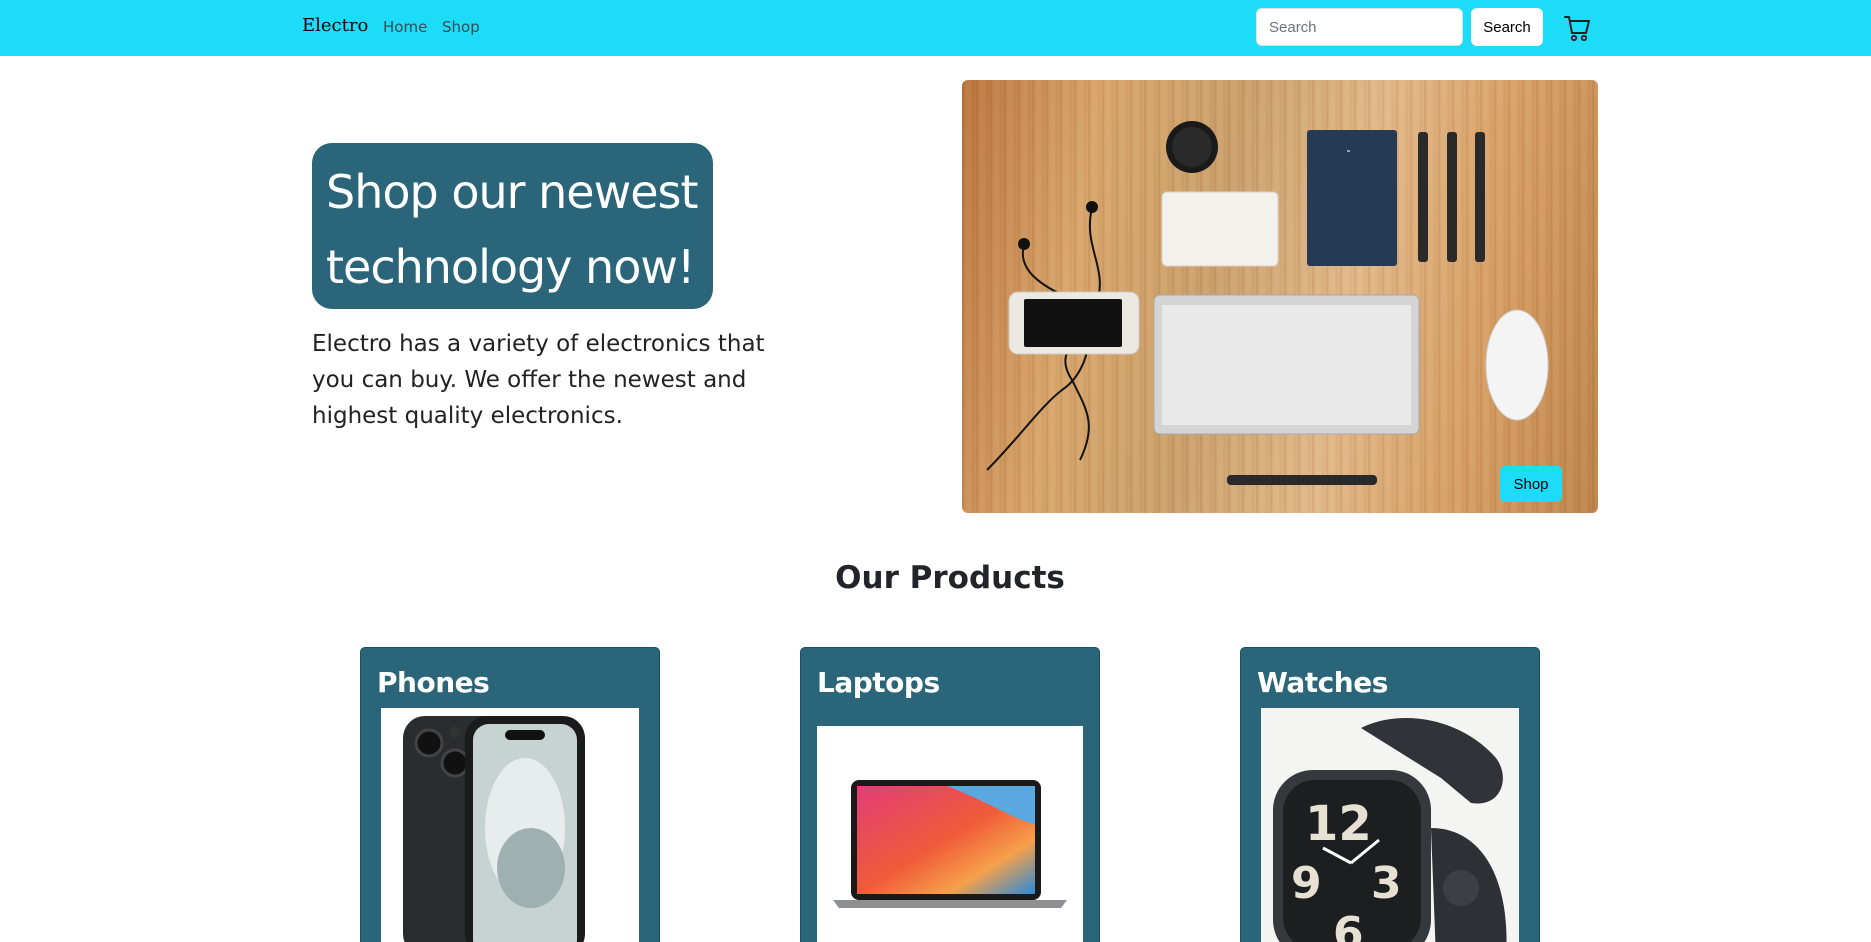 The height and width of the screenshot is (942, 1871). Describe the element at coordinates (1322, 682) in the screenshot. I see `product-card-title: Watches` at that location.